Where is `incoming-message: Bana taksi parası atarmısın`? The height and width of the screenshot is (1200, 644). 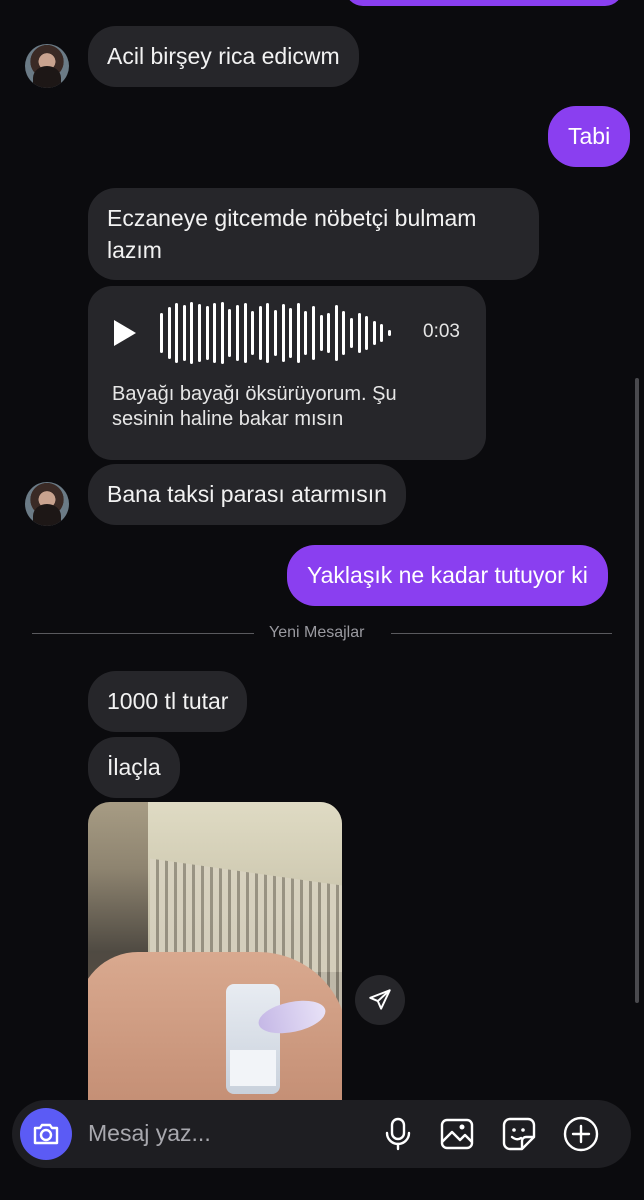
incoming-message: Bana taksi parası atarmısın is located at coordinates (247, 494).